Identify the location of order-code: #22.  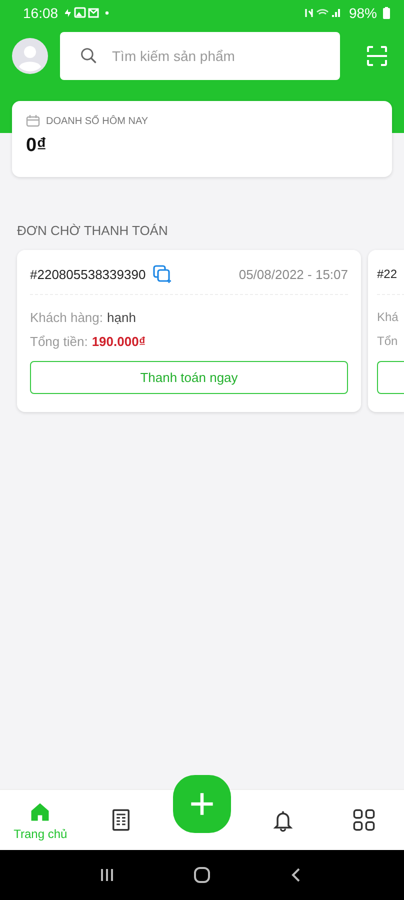
(387, 274).